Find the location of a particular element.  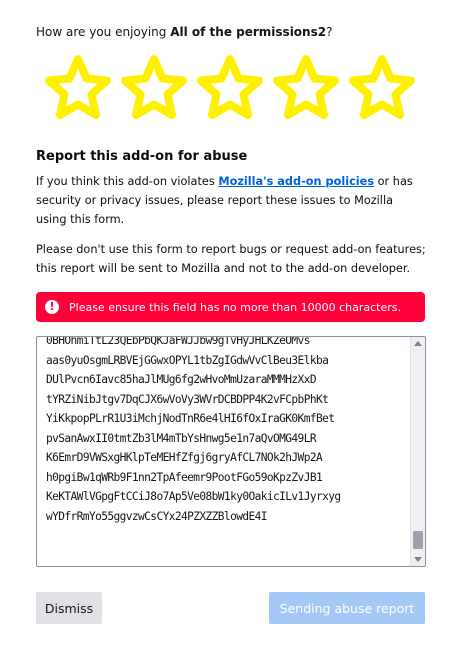

textarea-scrollbar is located at coordinates (417, 451).